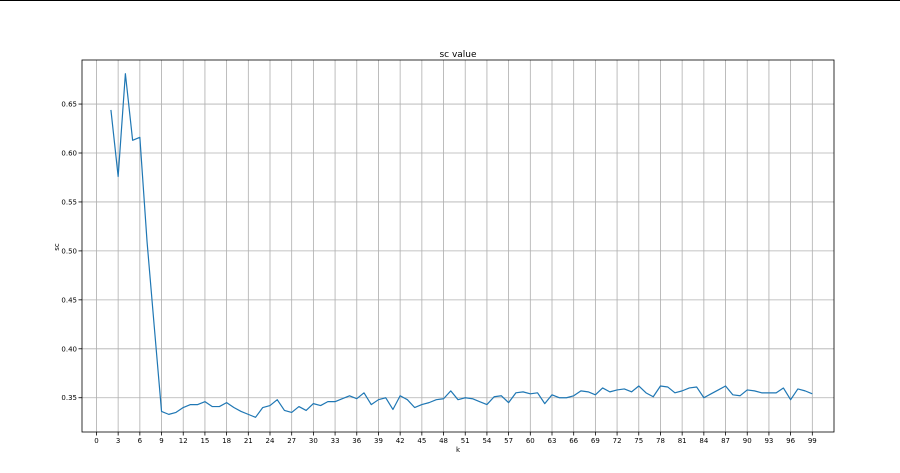 Image resolution: width=900 pixels, height=473 pixels. What do you see at coordinates (270, 441) in the screenshot?
I see `x-tick-label: 24` at bounding box center [270, 441].